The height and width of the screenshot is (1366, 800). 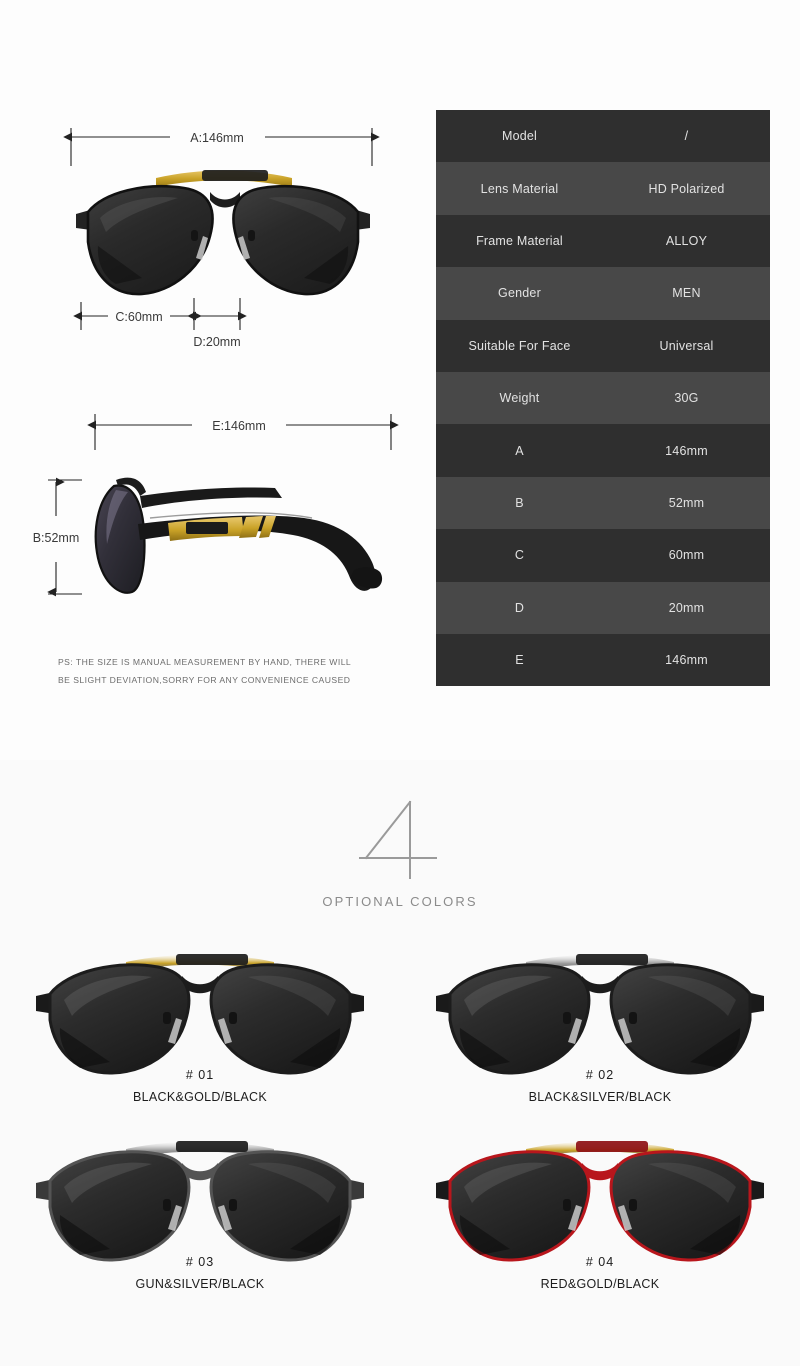 I want to click on spec-row: A 146mm, so click(x=603, y=450).